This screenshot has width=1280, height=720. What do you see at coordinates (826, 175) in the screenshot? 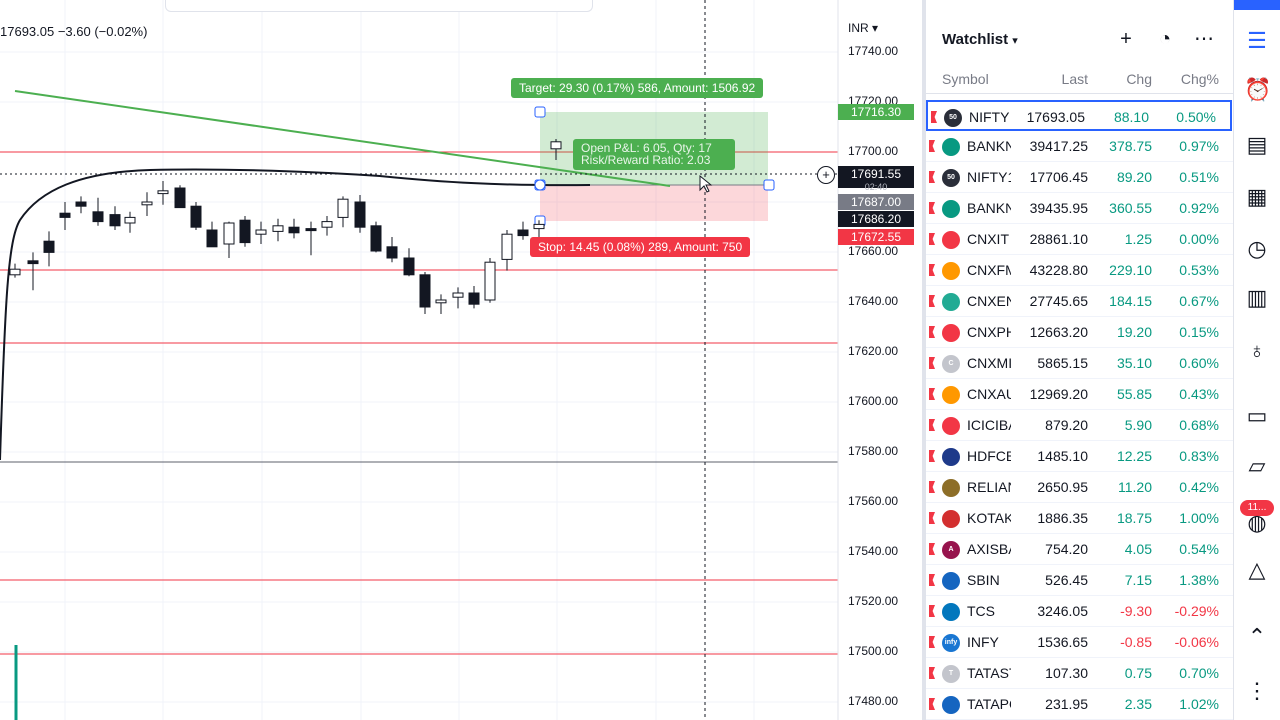
I see `add-plus-icon: +` at bounding box center [826, 175].